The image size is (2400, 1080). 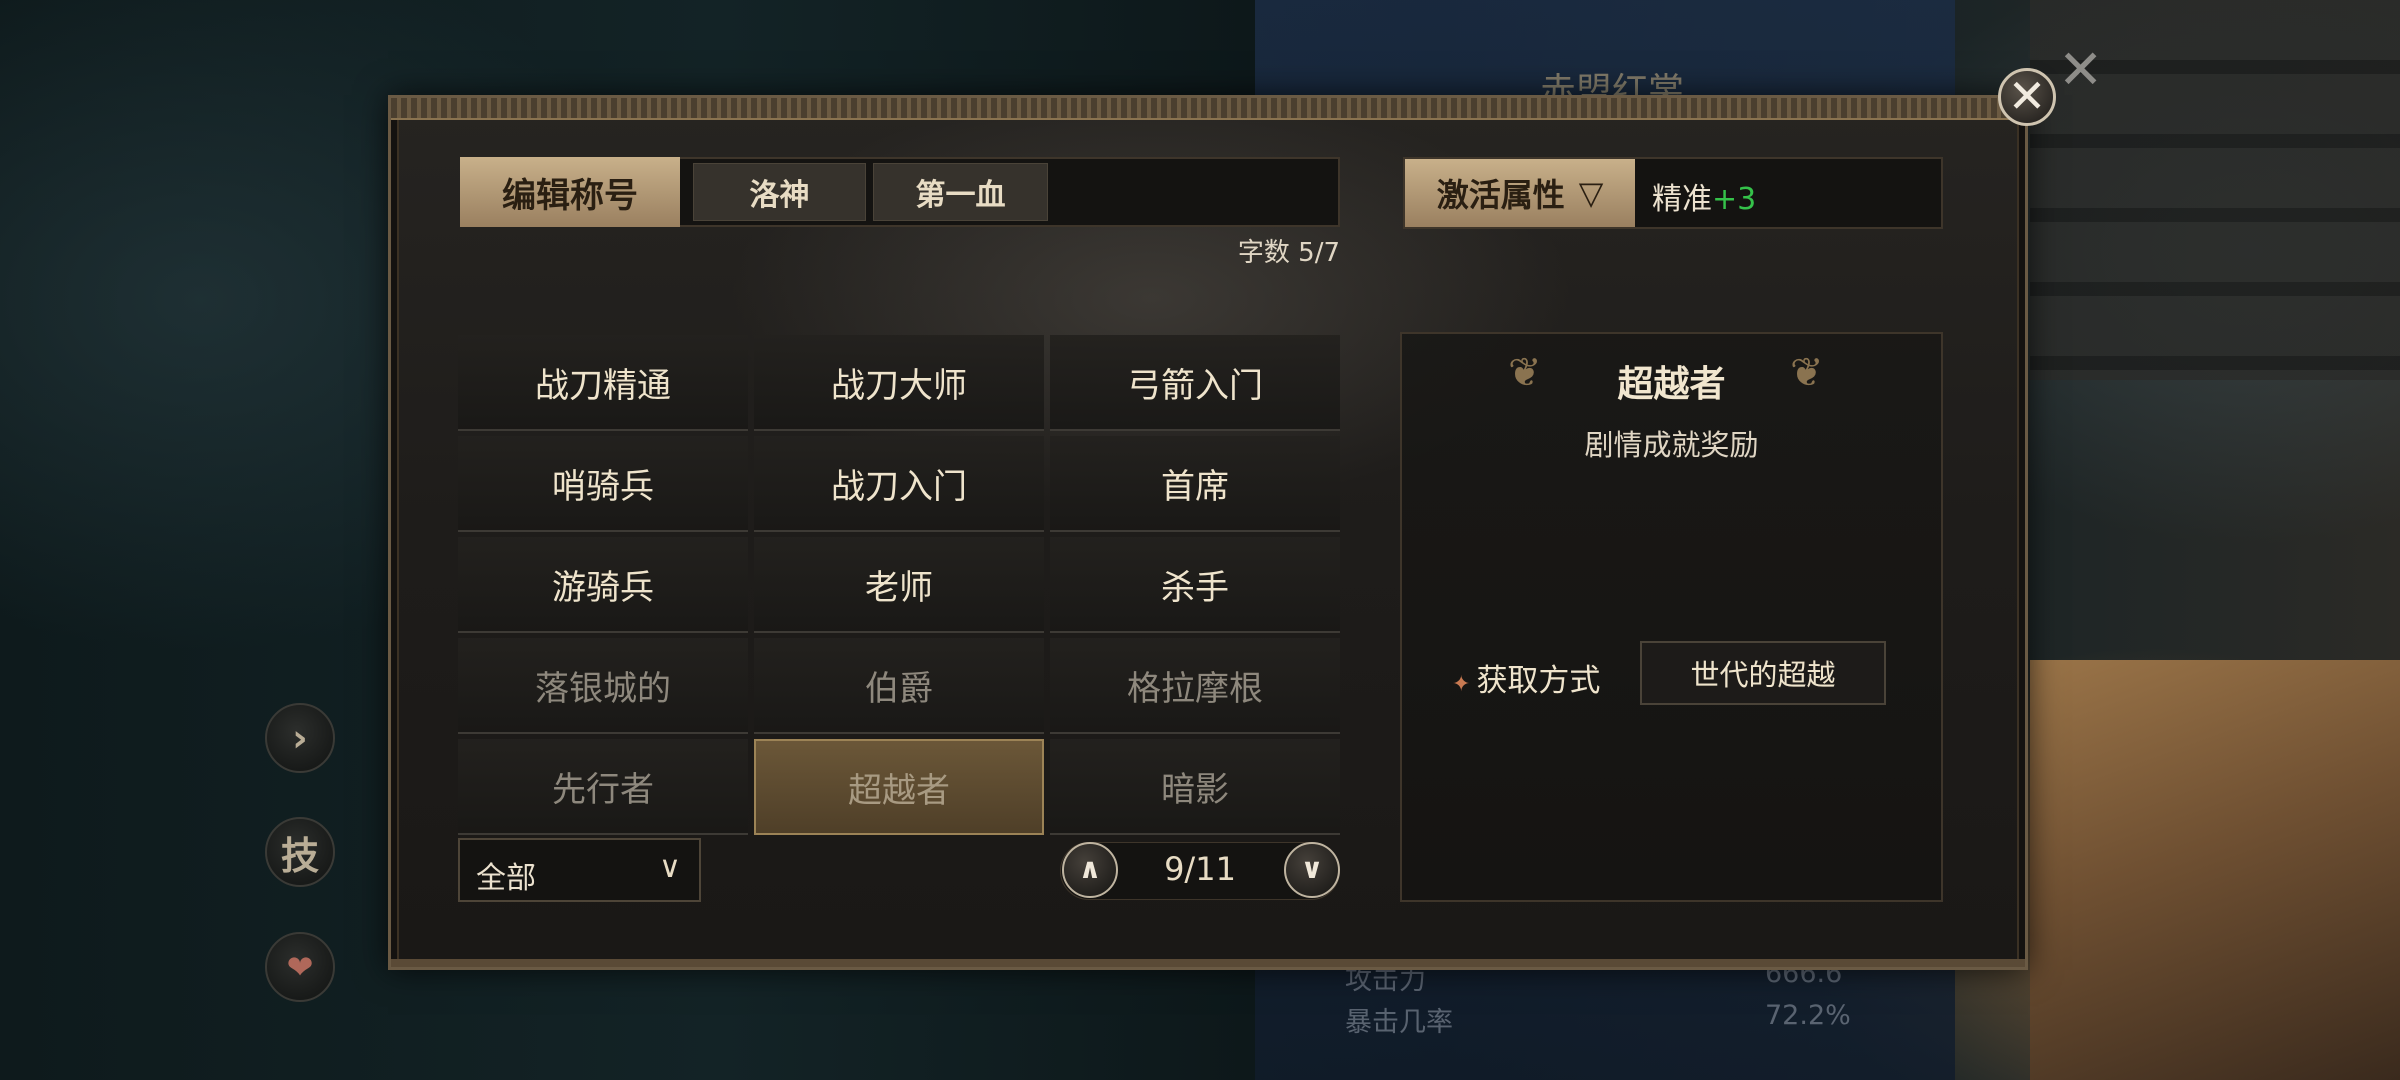 I want to click on title-detail-panel, so click(x=1671, y=617).